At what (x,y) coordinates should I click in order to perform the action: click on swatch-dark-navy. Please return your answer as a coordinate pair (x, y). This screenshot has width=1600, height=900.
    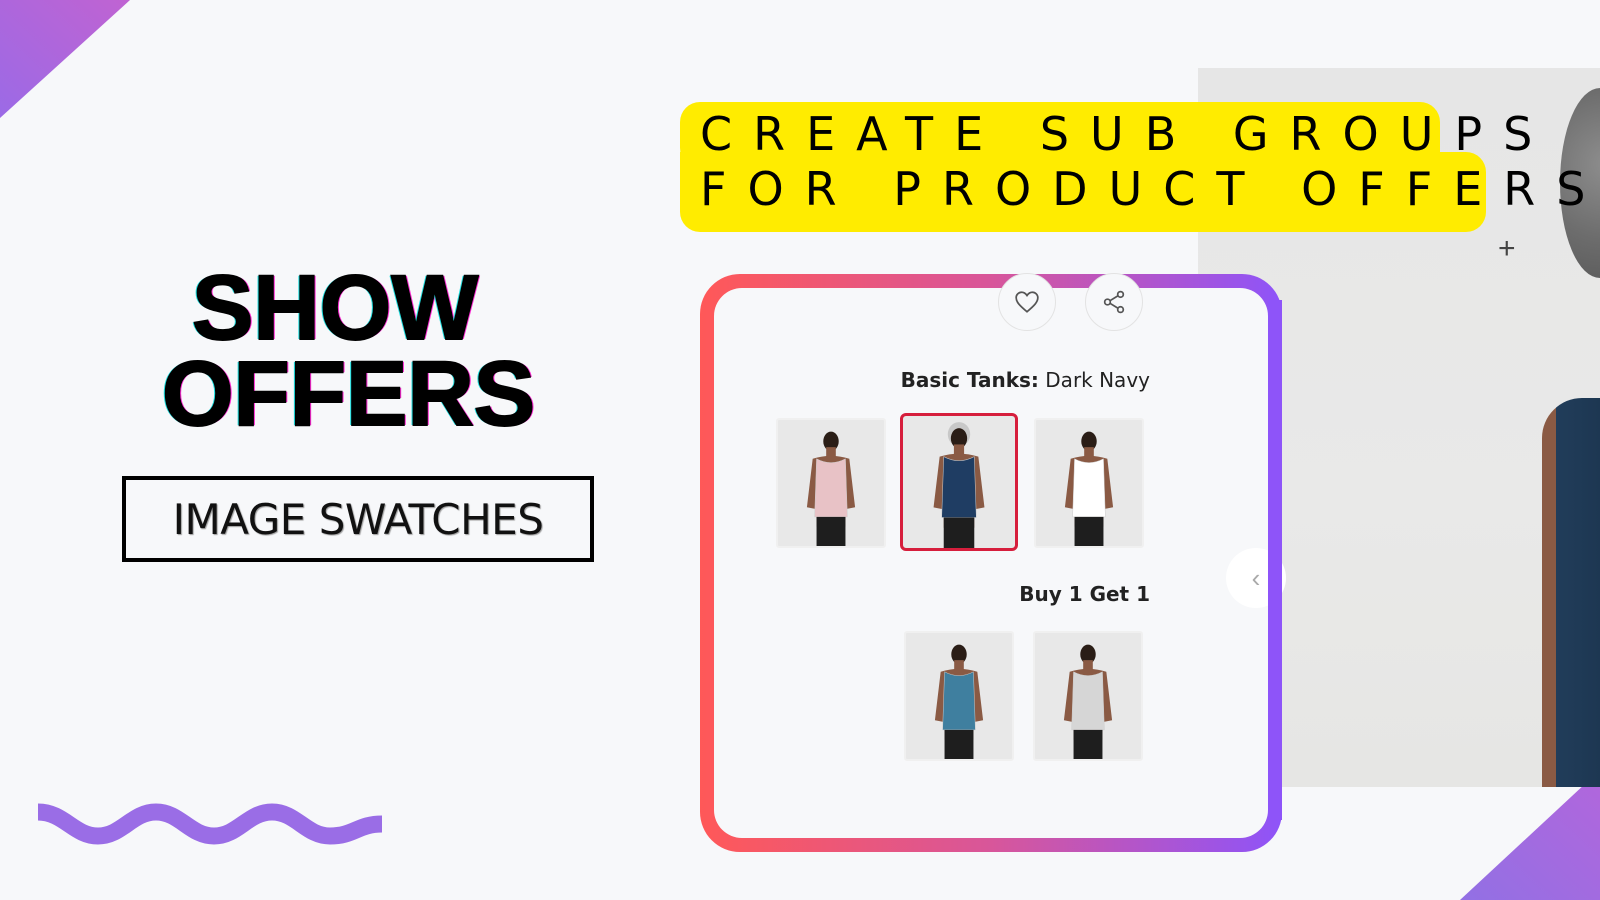
    Looking at the image, I should click on (959, 482).